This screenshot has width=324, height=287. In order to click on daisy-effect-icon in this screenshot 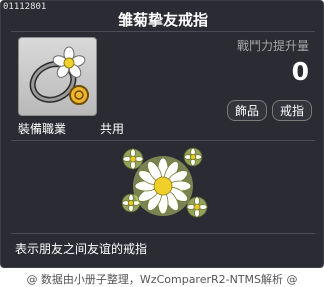, I will do `click(164, 182)`.